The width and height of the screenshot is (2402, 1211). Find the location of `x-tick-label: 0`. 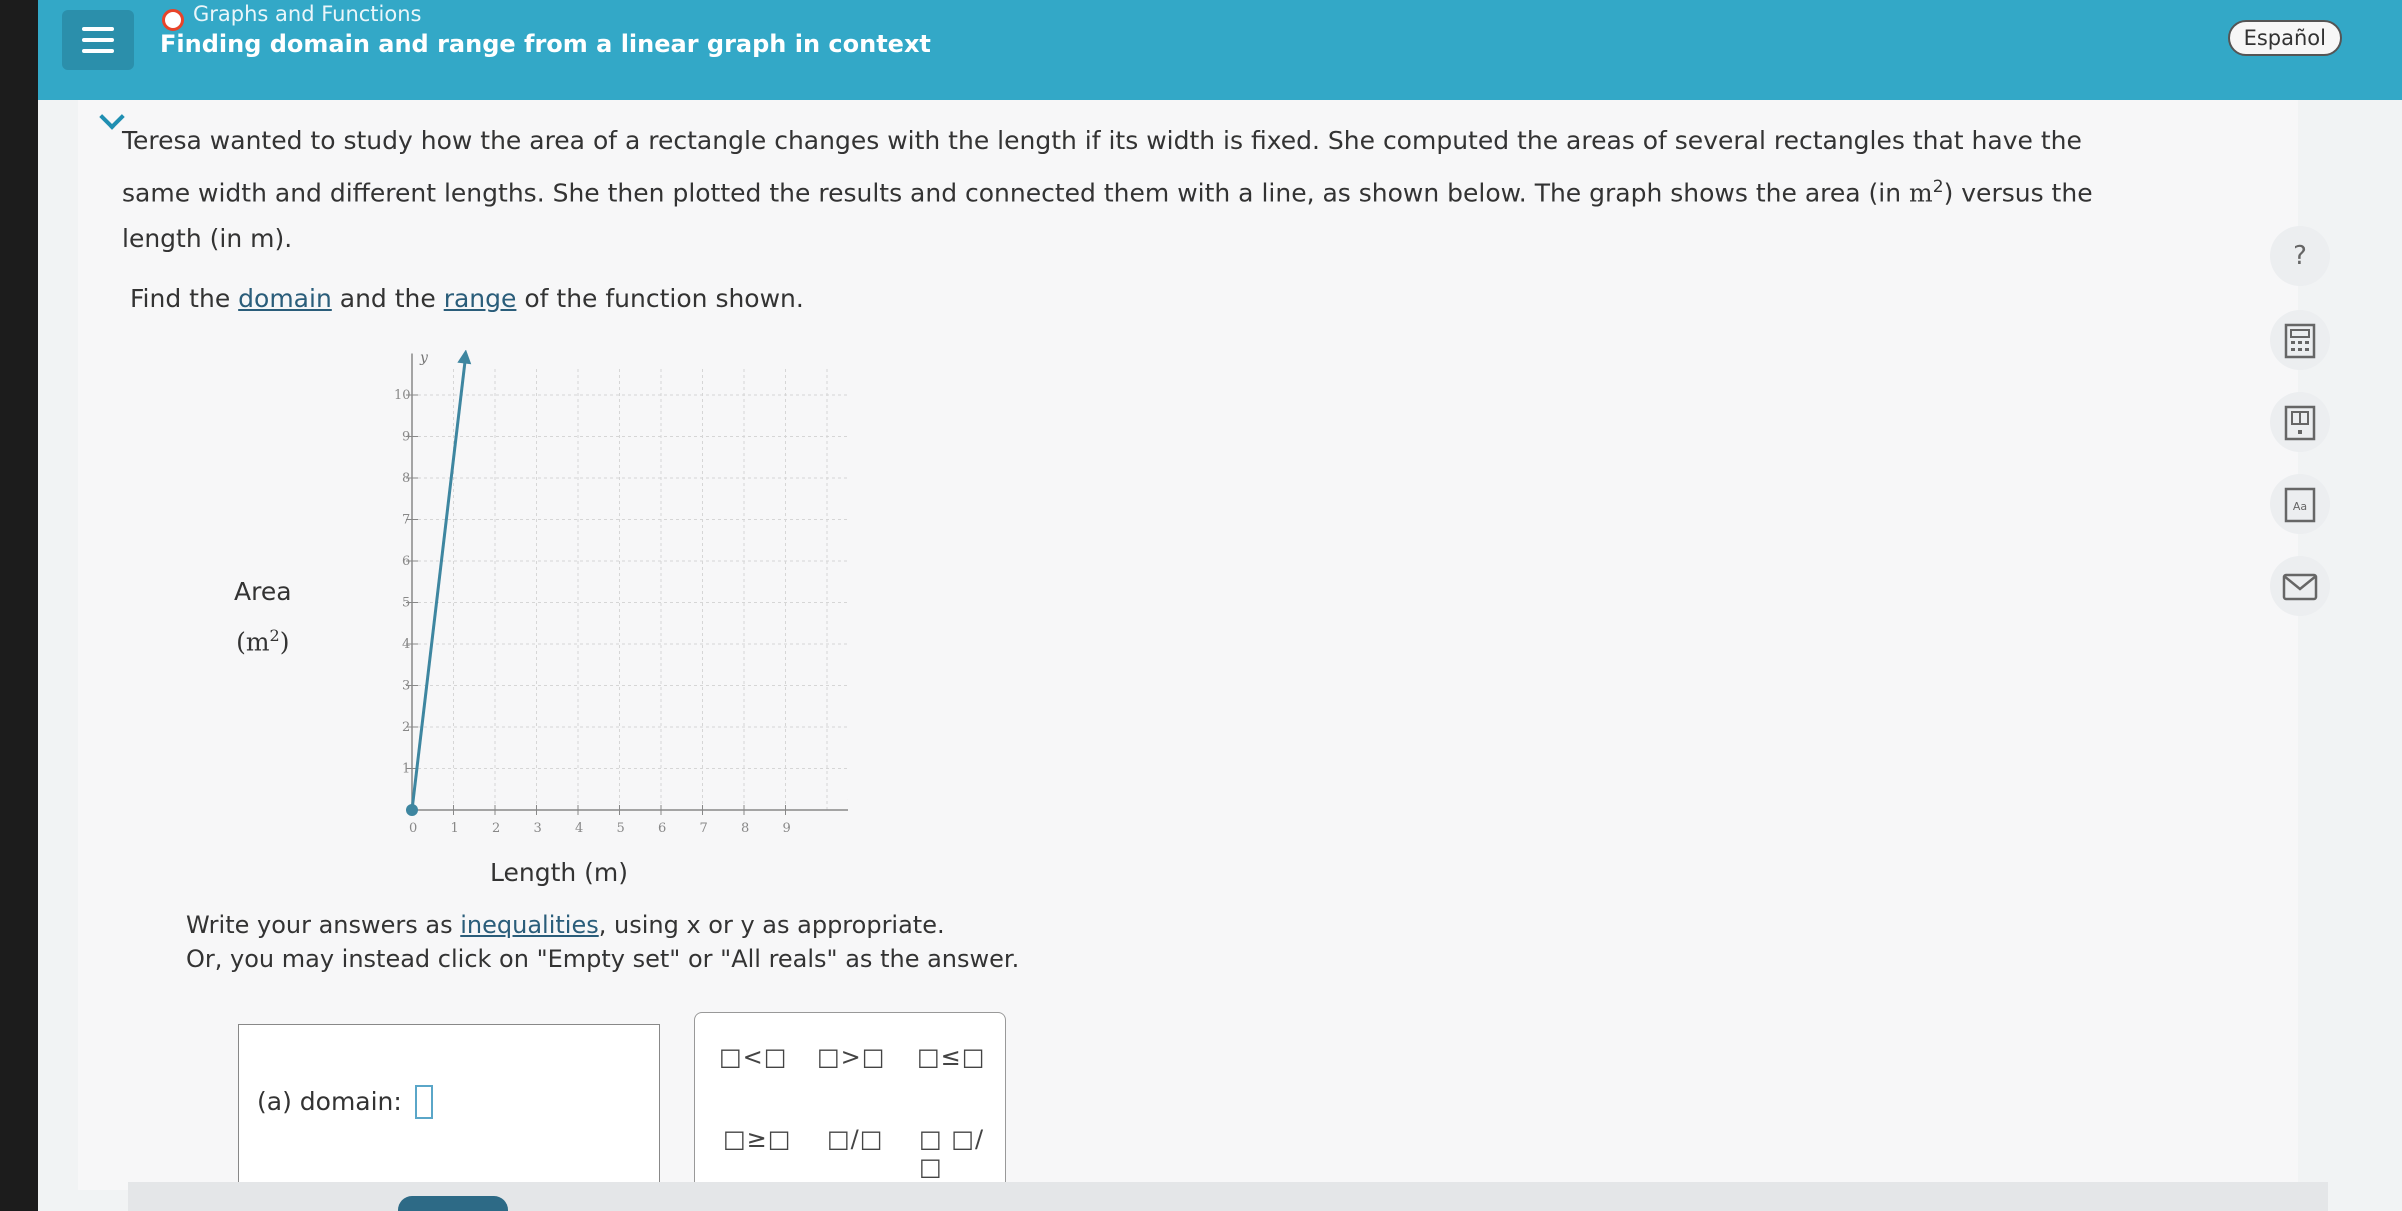

x-tick-label: 0 is located at coordinates (413, 828).